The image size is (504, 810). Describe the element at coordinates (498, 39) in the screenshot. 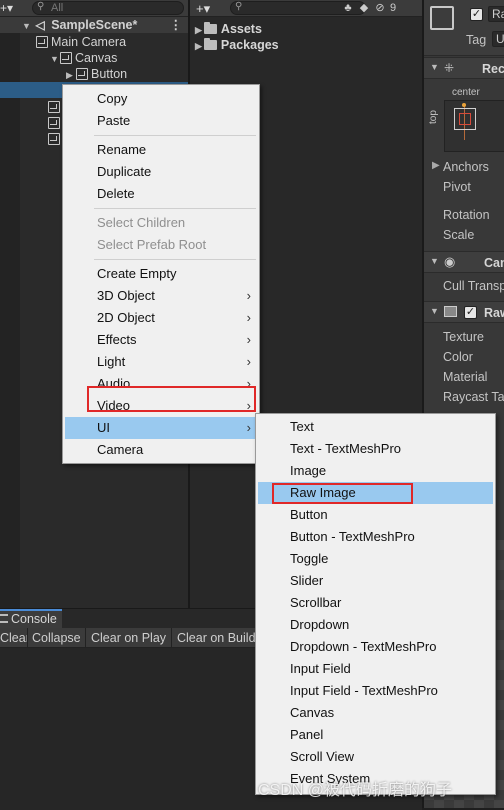

I see `tag-dropdown: U` at that location.